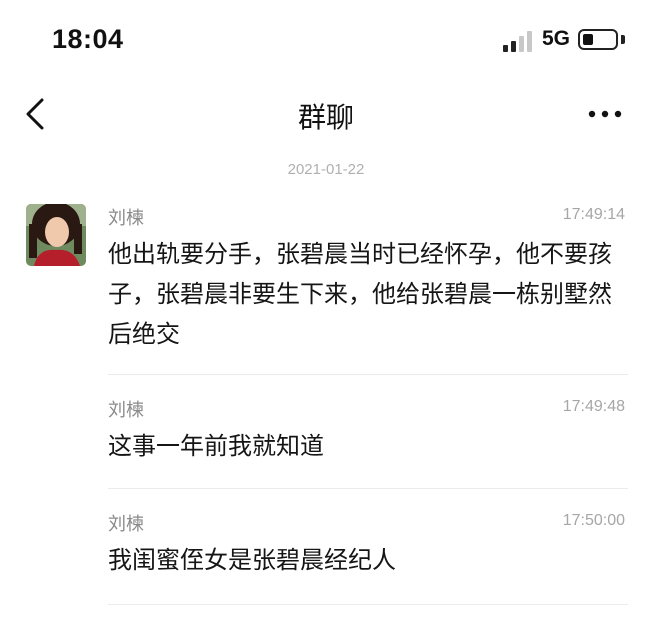 The width and height of the screenshot is (652, 640). Describe the element at coordinates (368, 431) in the screenshot. I see `message-item: 刘楝 17:49:48 这事一年前我就知道` at that location.